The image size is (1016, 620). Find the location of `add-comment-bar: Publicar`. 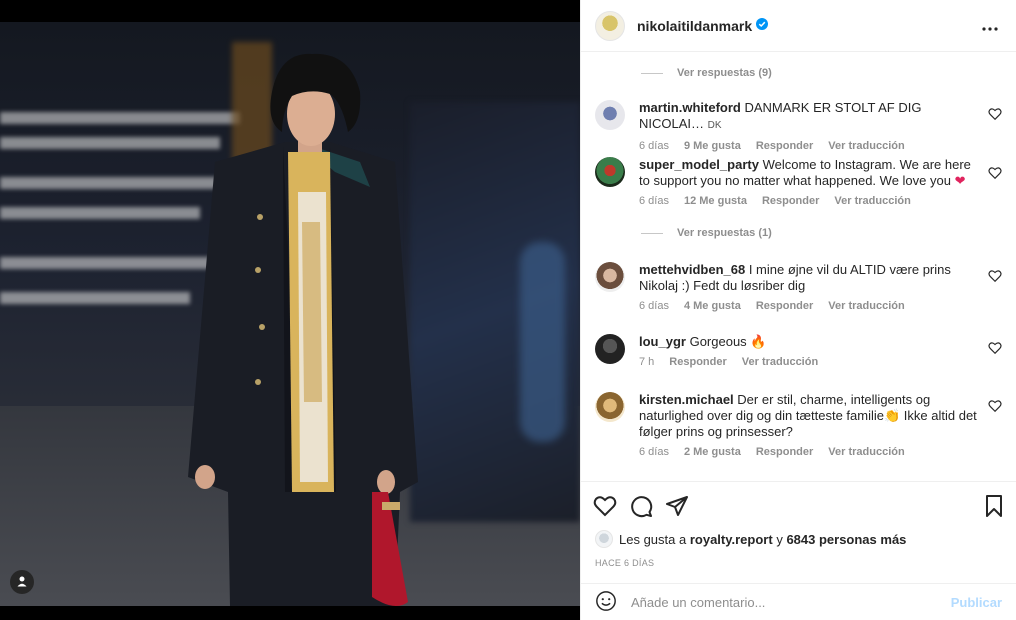

add-comment-bar: Publicar is located at coordinates (798, 601).